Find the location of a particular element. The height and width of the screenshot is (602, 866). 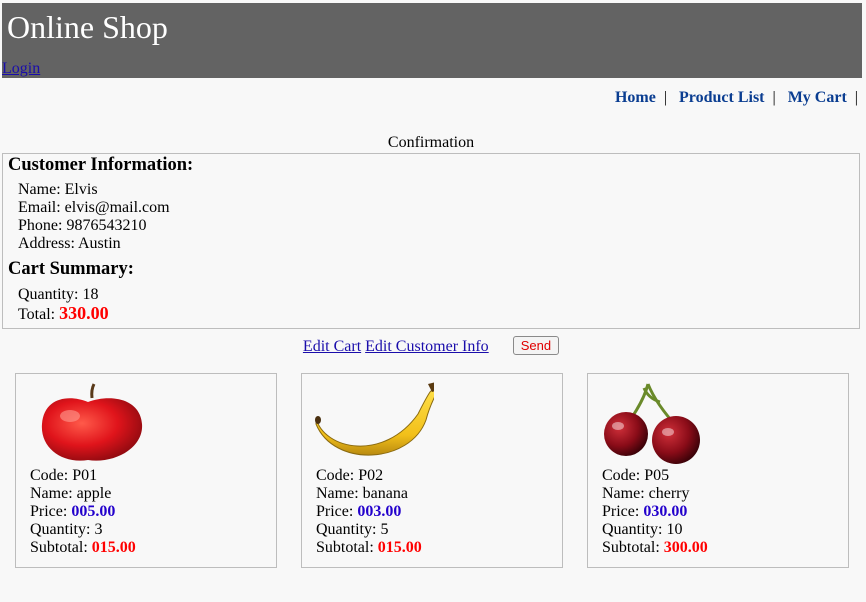

item-price-row: Price: 005.00 is located at coordinates (83, 512).